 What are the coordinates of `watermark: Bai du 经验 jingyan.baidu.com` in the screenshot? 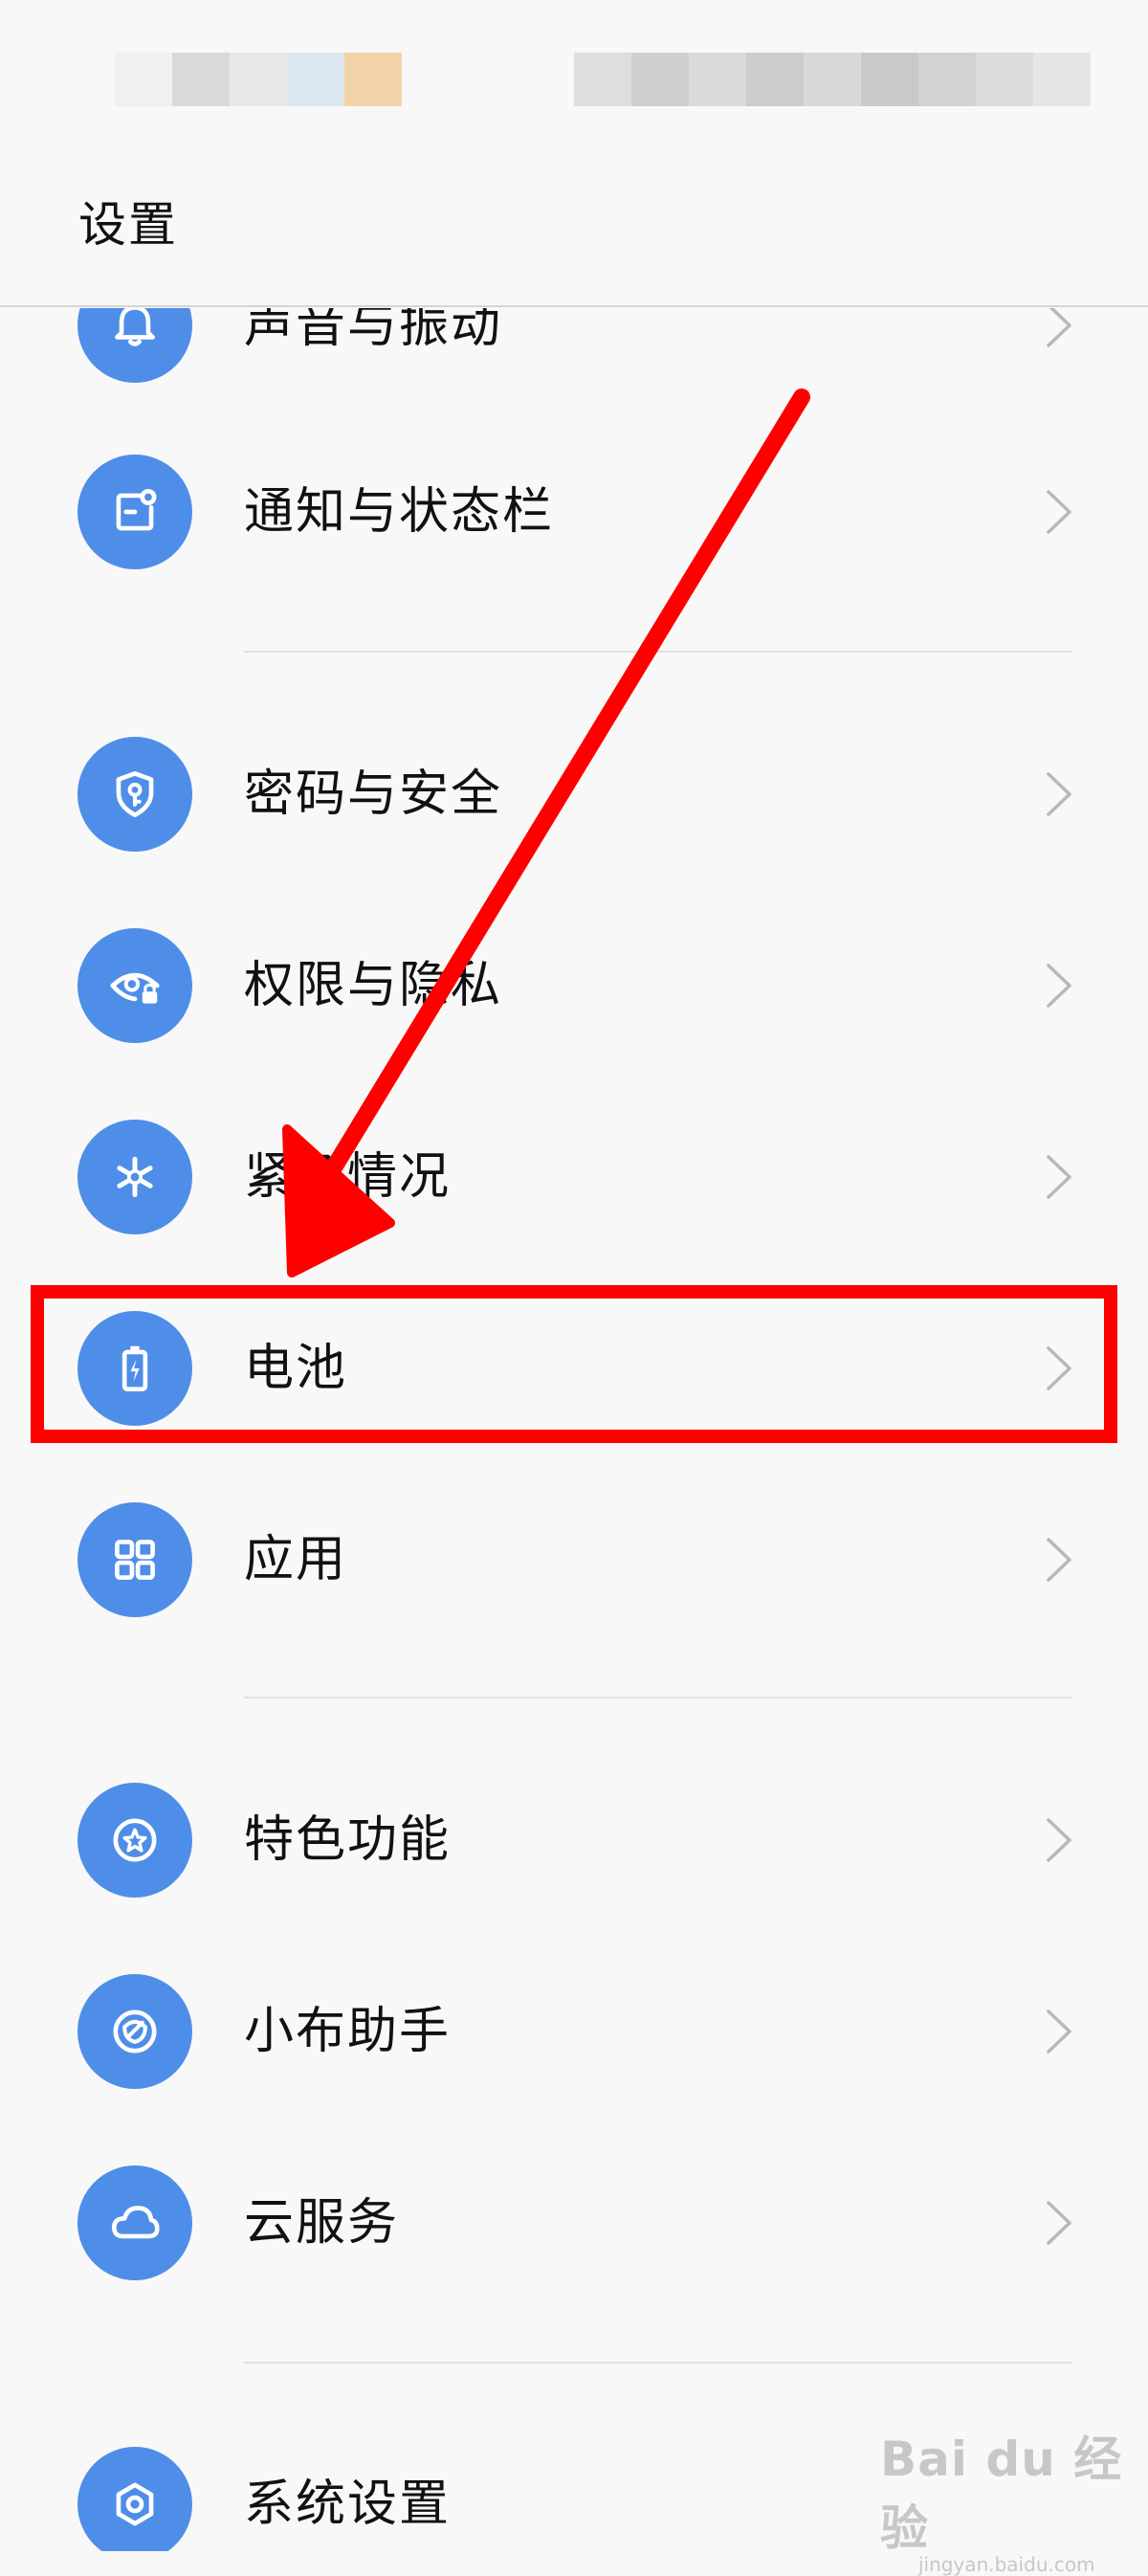 It's located at (1014, 2498).